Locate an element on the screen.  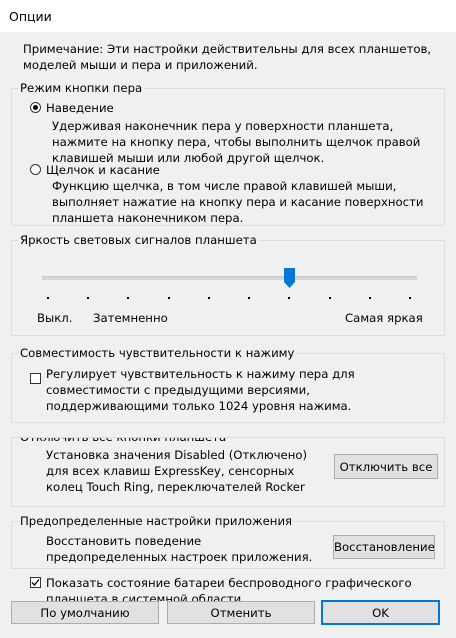
checkmark-icon is located at coordinates (35, 582).